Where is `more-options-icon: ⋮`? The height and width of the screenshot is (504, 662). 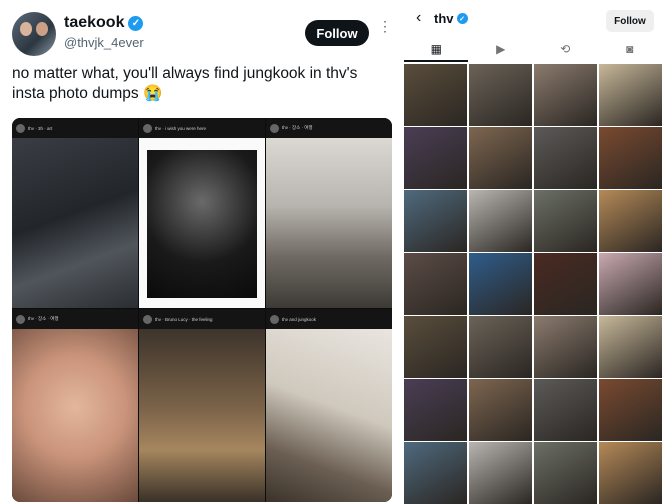 more-options-icon: ⋮ is located at coordinates (385, 26).